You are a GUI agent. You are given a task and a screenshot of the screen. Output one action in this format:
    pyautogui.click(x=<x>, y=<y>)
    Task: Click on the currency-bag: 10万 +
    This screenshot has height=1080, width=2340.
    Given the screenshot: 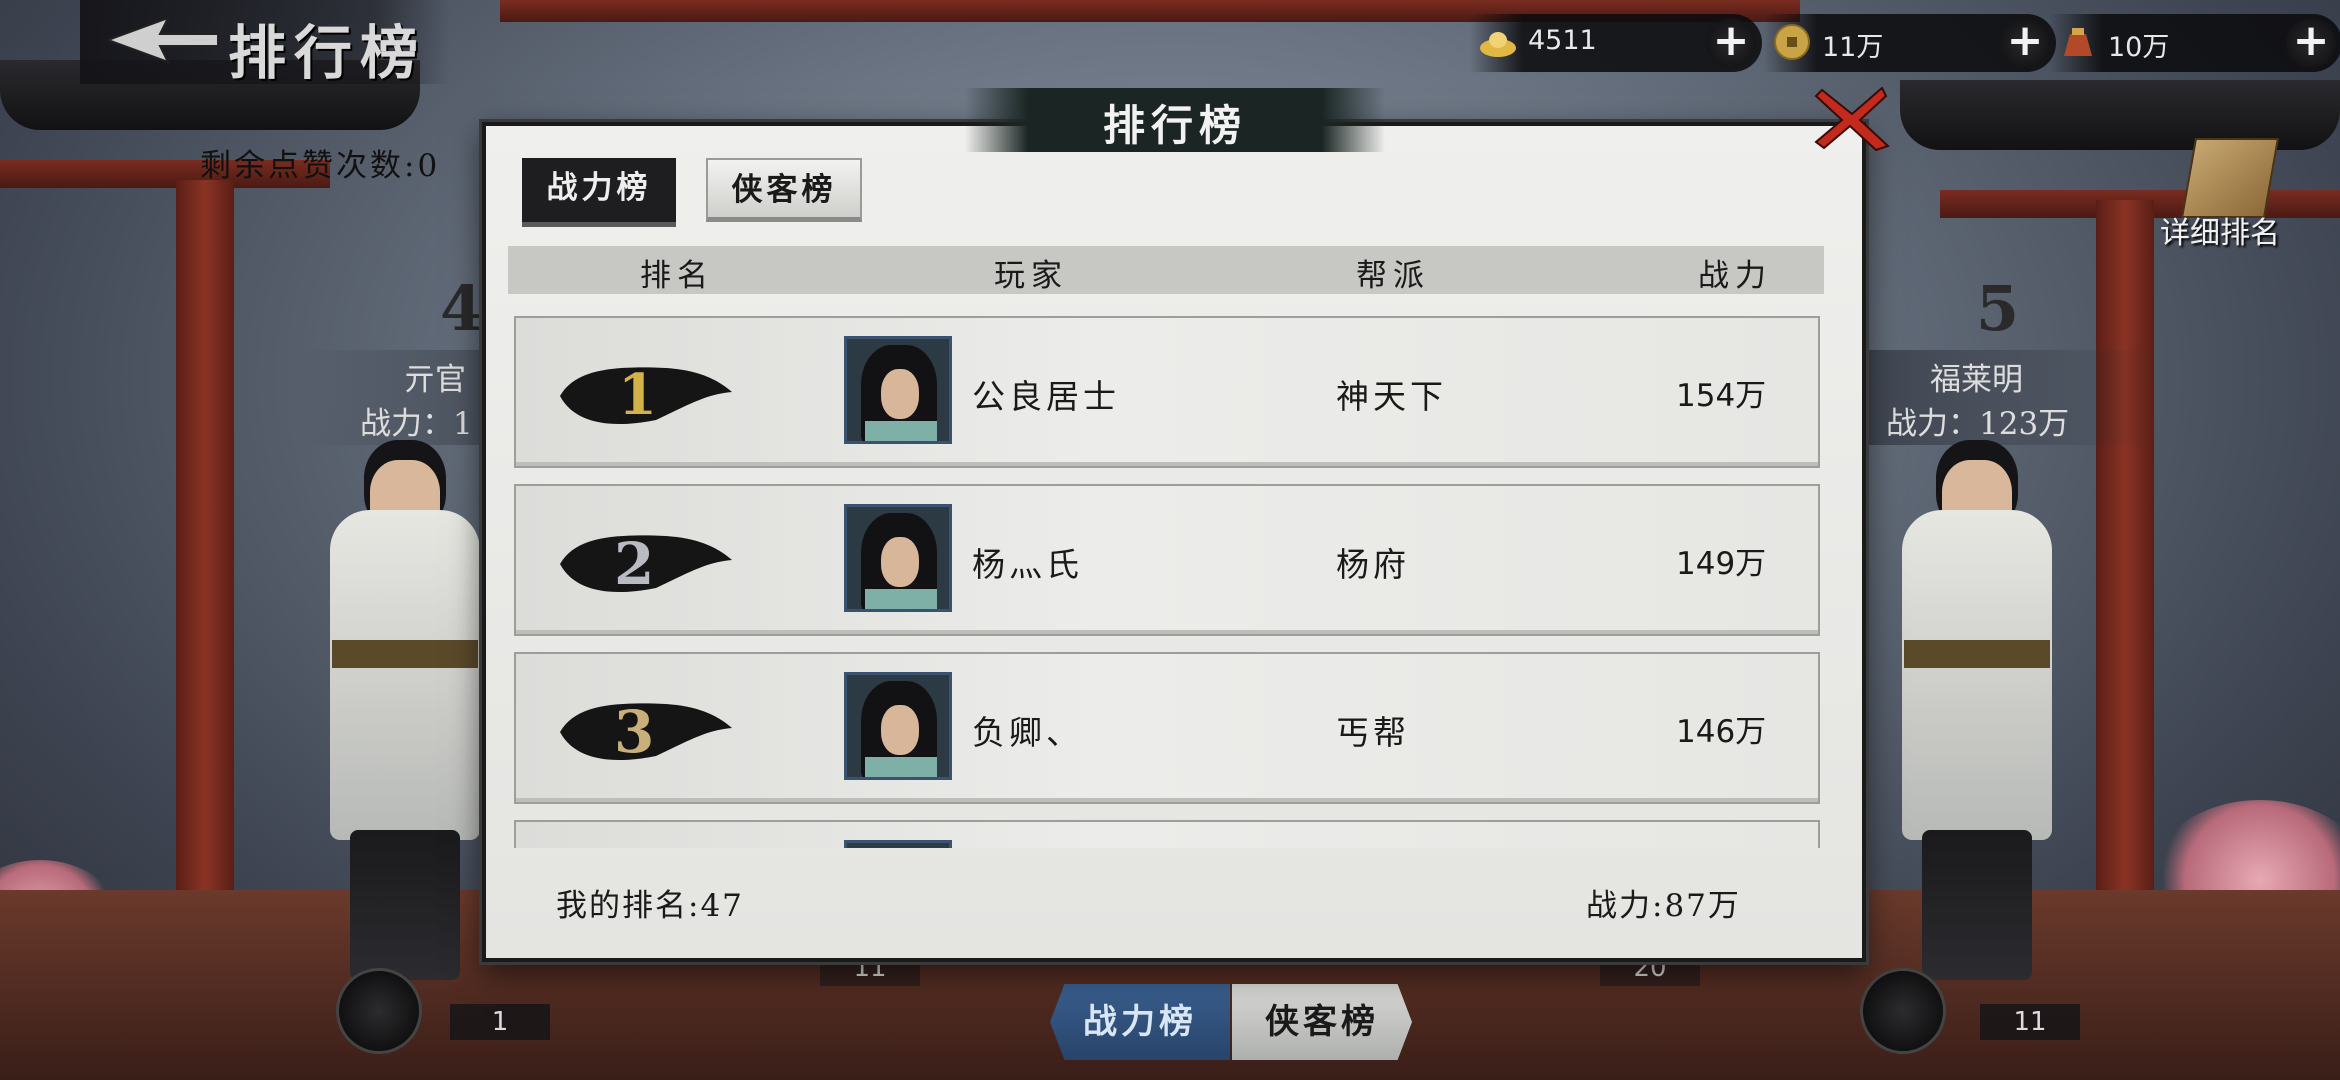 What is the action you would take?
    pyautogui.click(x=2195, y=43)
    